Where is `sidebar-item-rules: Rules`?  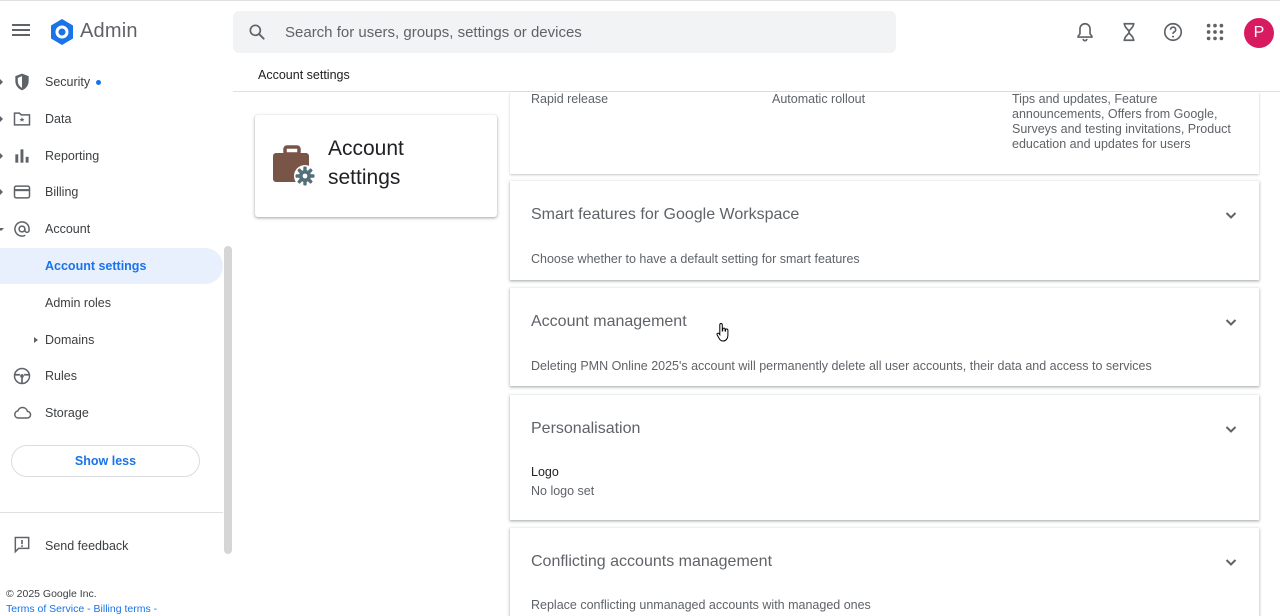
sidebar-item-rules: Rules is located at coordinates (111, 376).